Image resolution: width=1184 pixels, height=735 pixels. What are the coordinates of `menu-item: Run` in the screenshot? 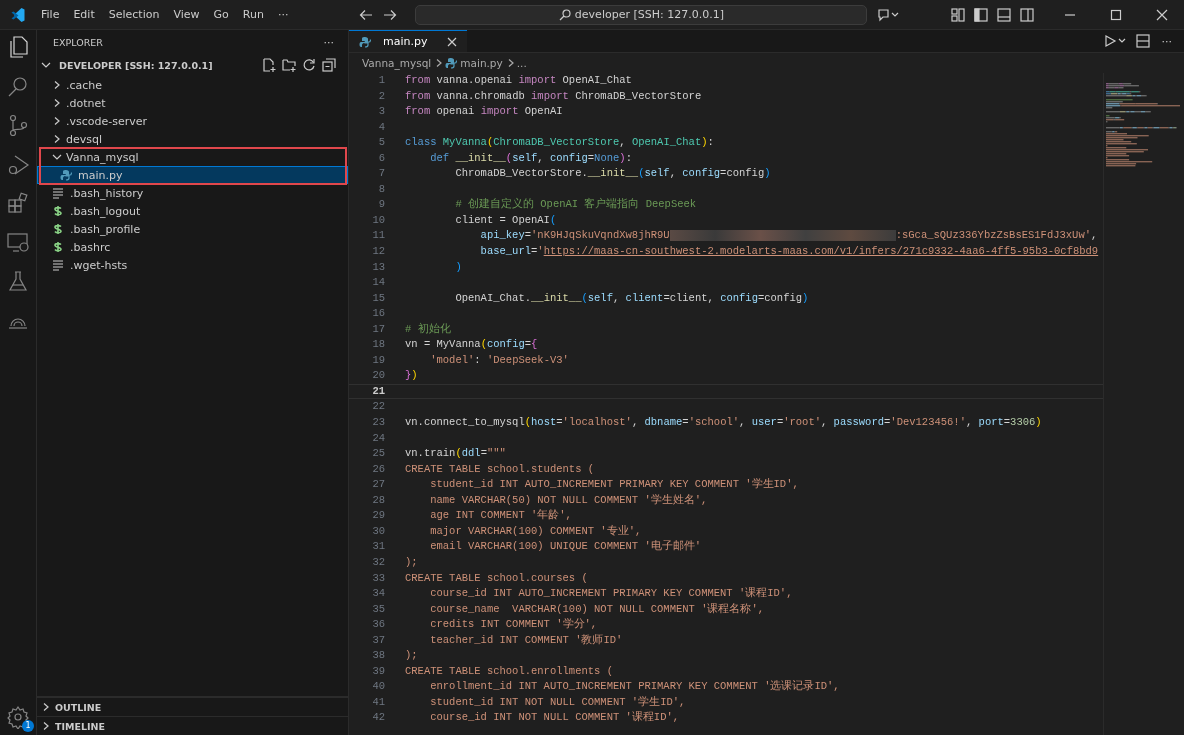 It's located at (253, 14).